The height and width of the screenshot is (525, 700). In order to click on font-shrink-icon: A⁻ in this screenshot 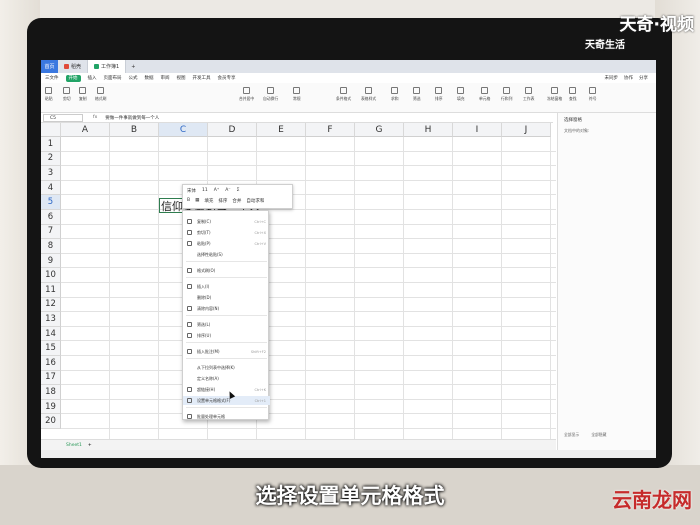, I will do `click(227, 191)`.